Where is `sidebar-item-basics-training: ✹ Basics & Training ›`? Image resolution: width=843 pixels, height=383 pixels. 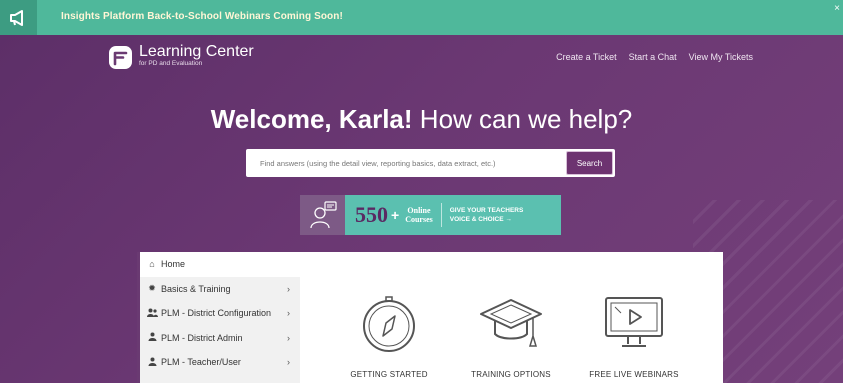 sidebar-item-basics-training: ✹ Basics & Training › is located at coordinates (220, 289).